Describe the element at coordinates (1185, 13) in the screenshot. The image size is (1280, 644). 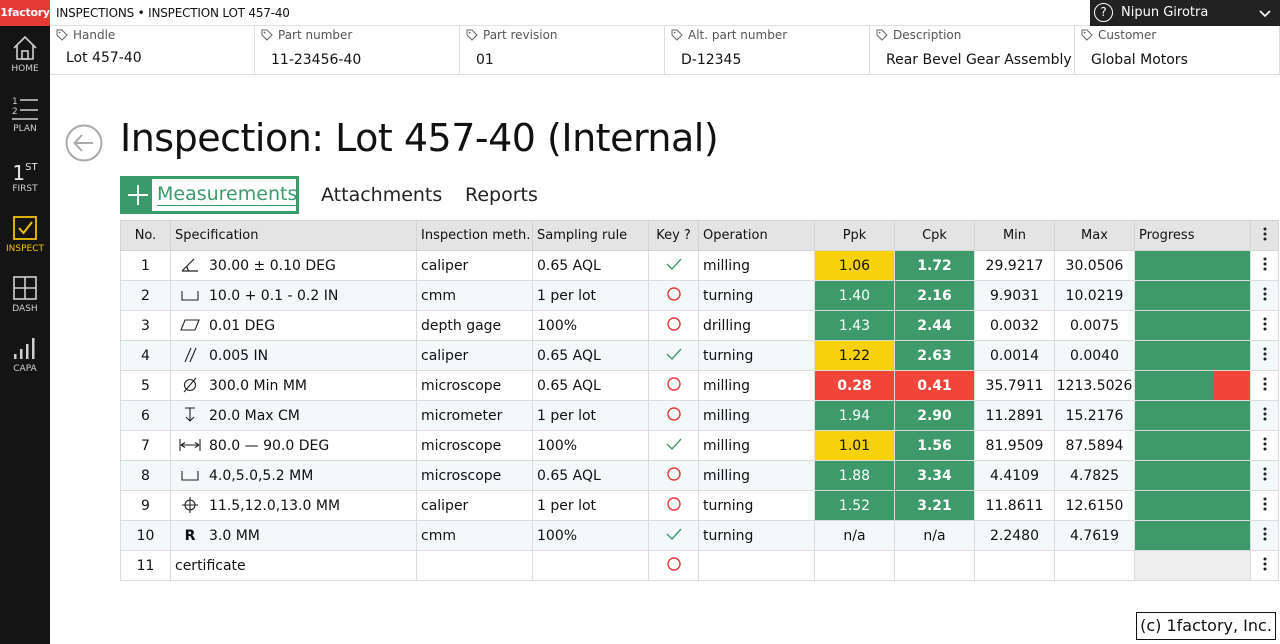
I see `user-menu: ? Nipun Girotra` at that location.